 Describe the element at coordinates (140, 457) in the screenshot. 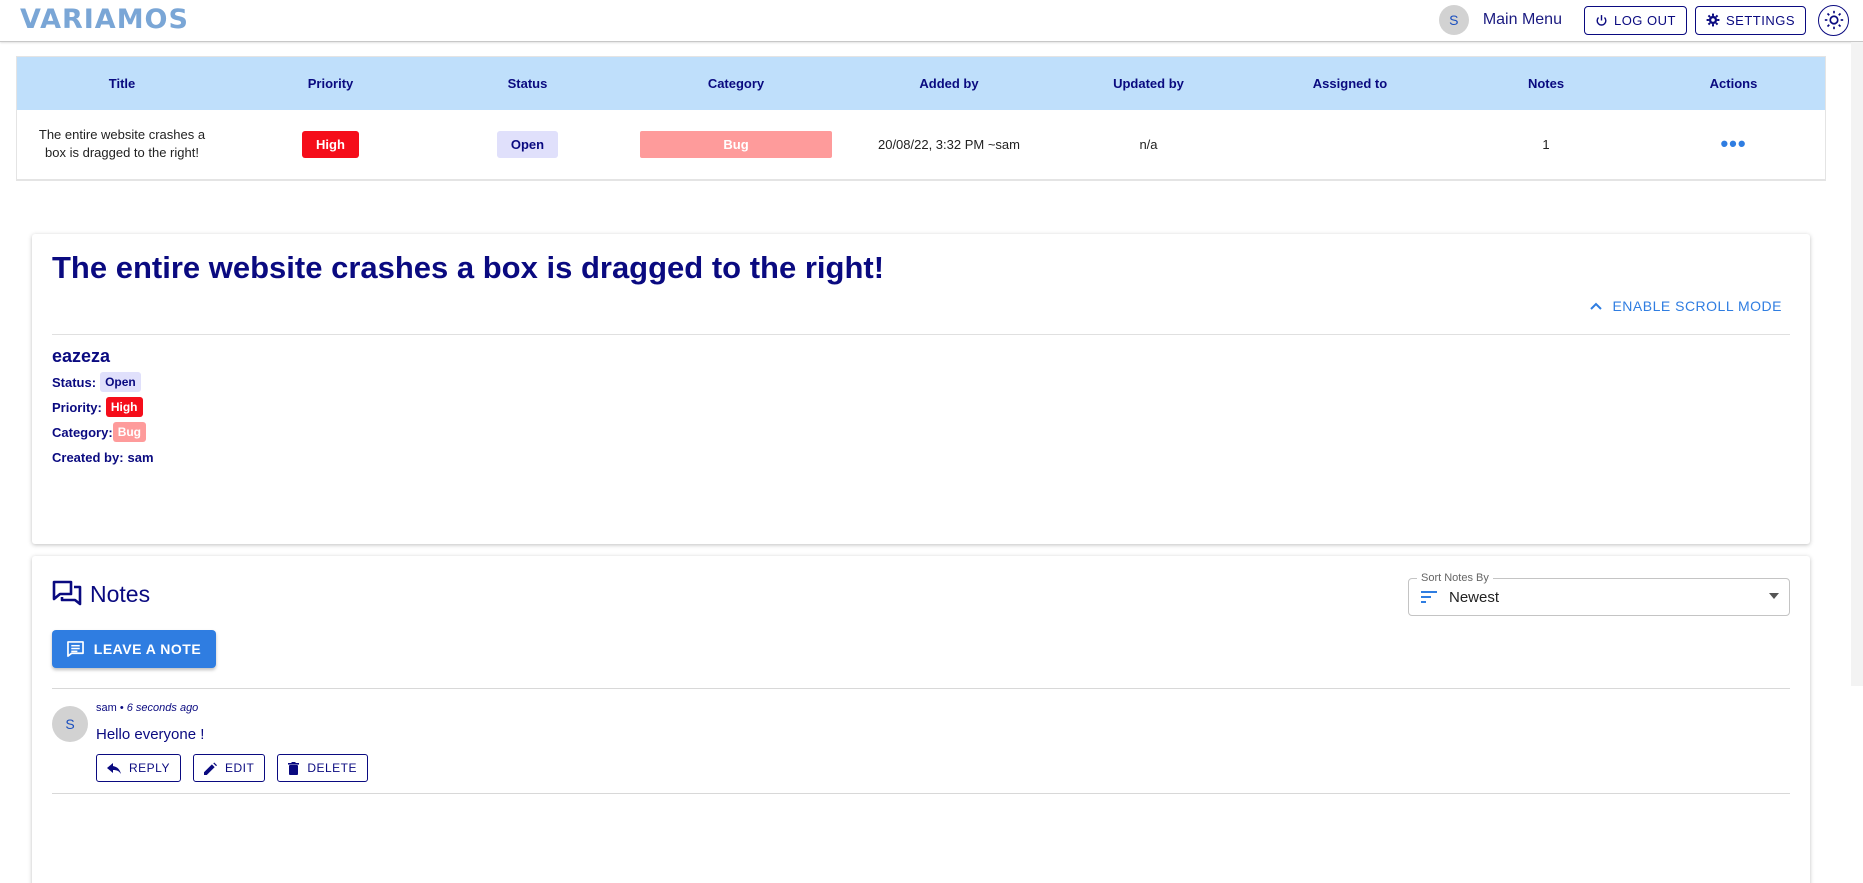

I see `created-by-value: sam` at that location.